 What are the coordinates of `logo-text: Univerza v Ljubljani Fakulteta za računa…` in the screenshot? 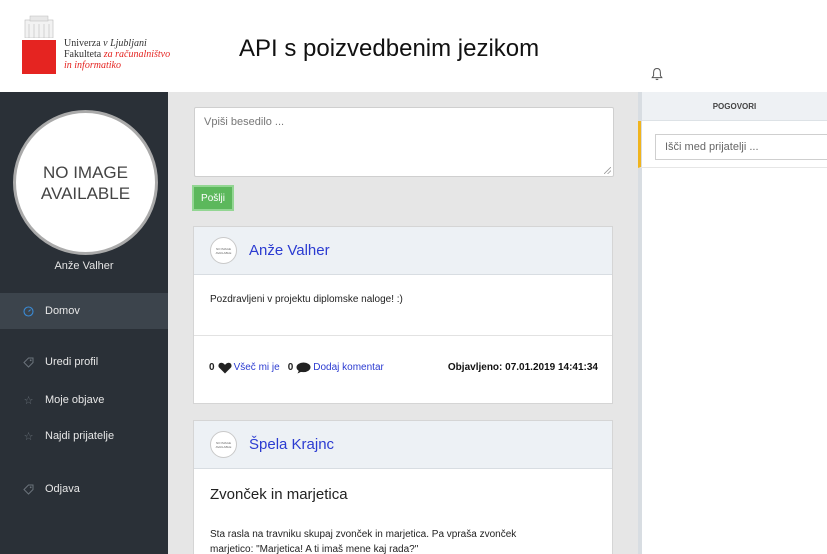 It's located at (117, 54).